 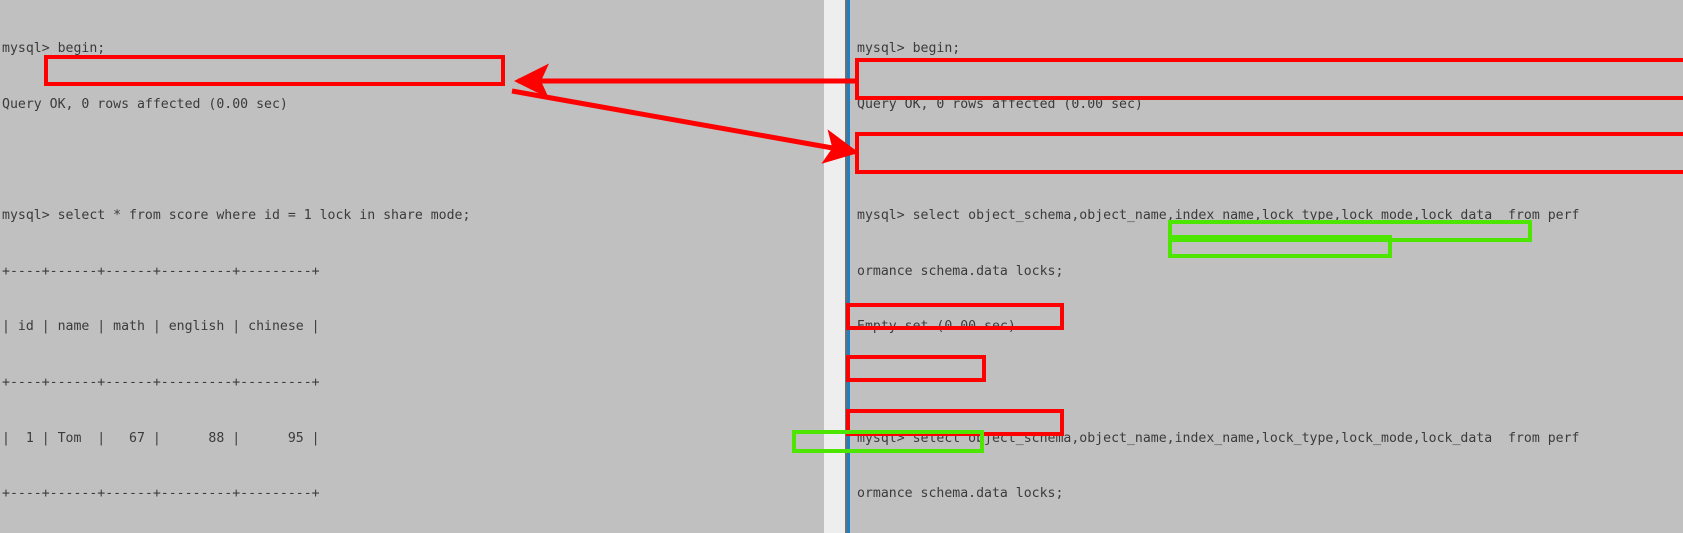 I want to click on terminal-line: | id | name | math | english | chinese |, so click(x=161, y=327).